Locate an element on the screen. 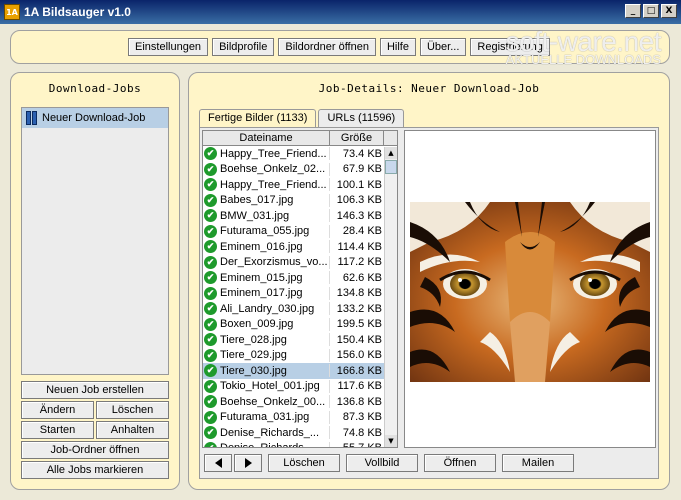  table-row: ✔ Happy_Tree_Friend... 100.1 KB is located at coordinates (300, 185).